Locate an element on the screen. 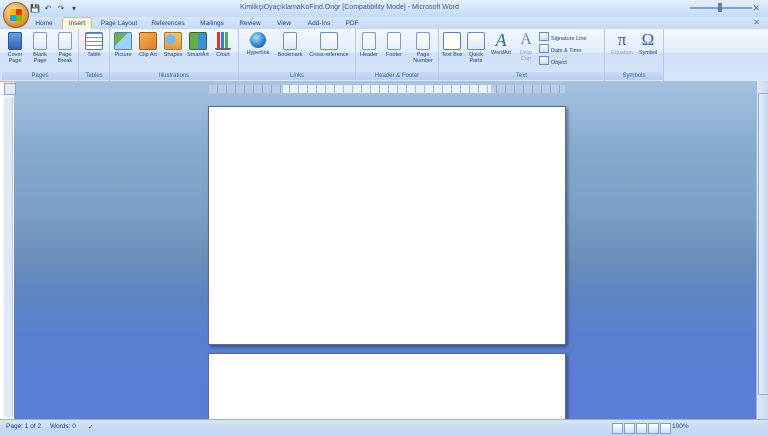  drop-cap-label: Drop Cap is located at coordinates (526, 56).